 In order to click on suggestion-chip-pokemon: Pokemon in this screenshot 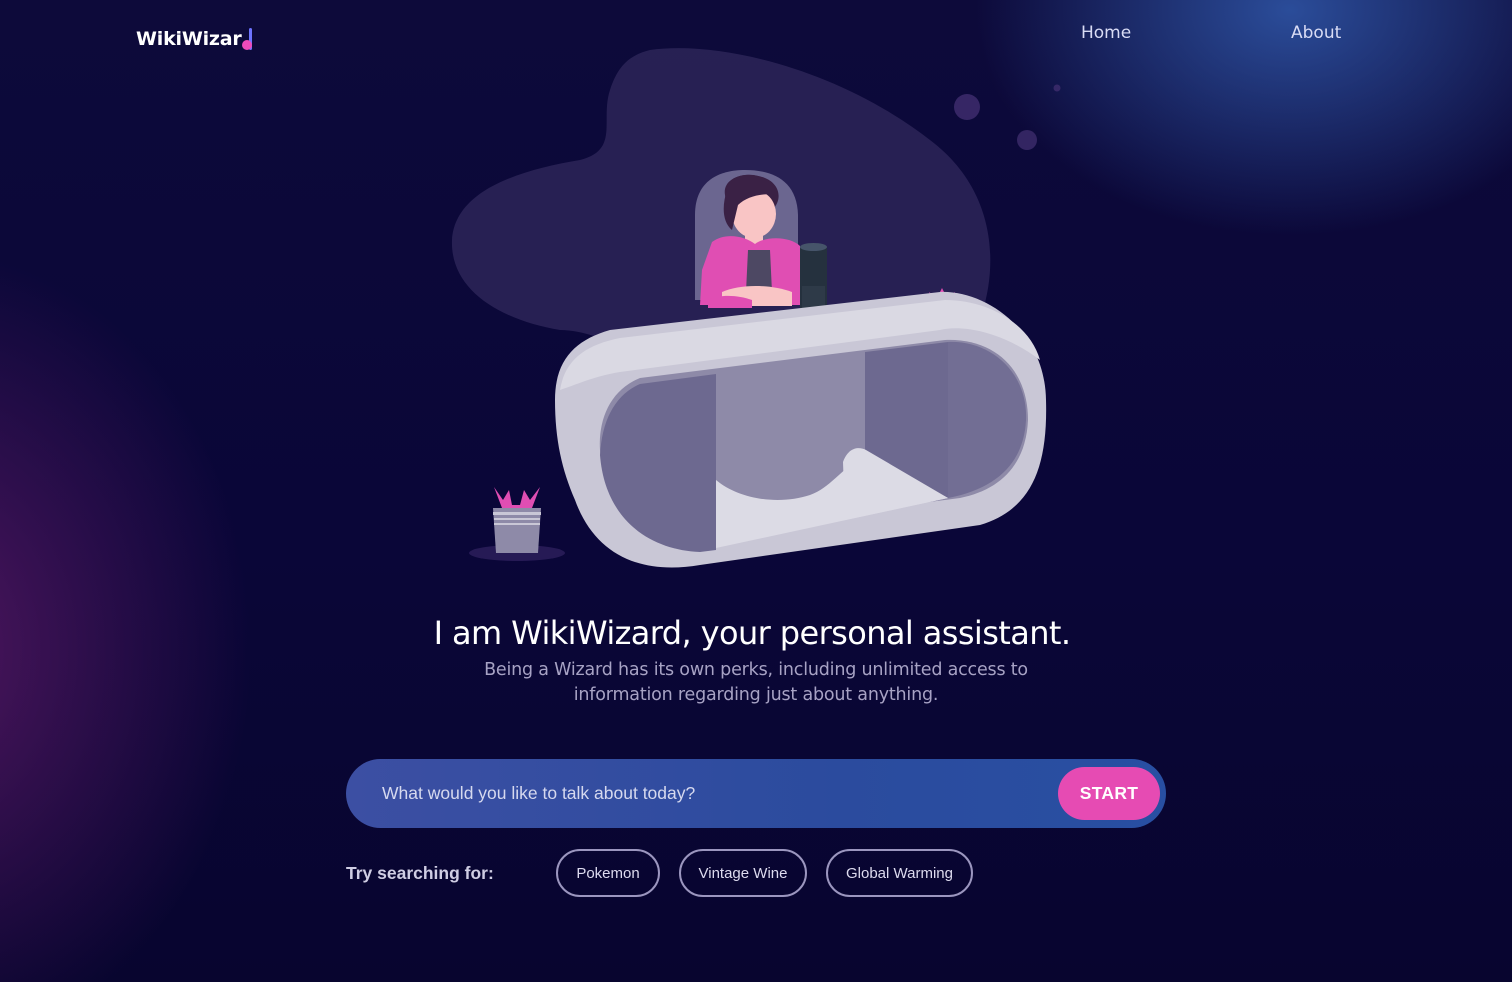, I will do `click(608, 873)`.